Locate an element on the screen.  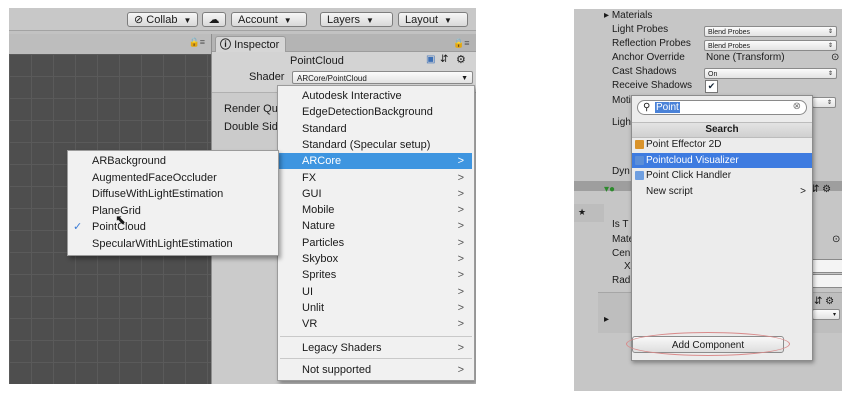
search-value: Point is located at coordinates (667, 107).